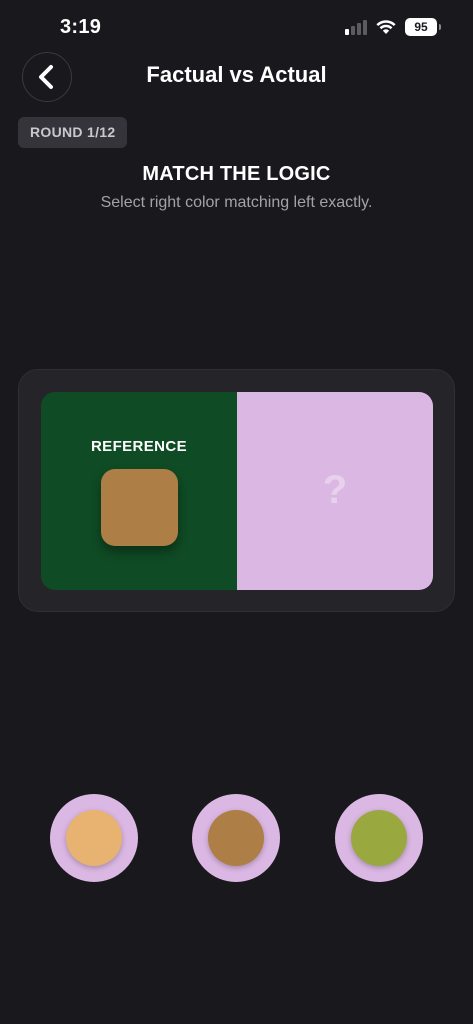 This screenshot has height=1024, width=473. What do you see at coordinates (236, 74) in the screenshot?
I see `page-title: Factual vs Actual` at bounding box center [236, 74].